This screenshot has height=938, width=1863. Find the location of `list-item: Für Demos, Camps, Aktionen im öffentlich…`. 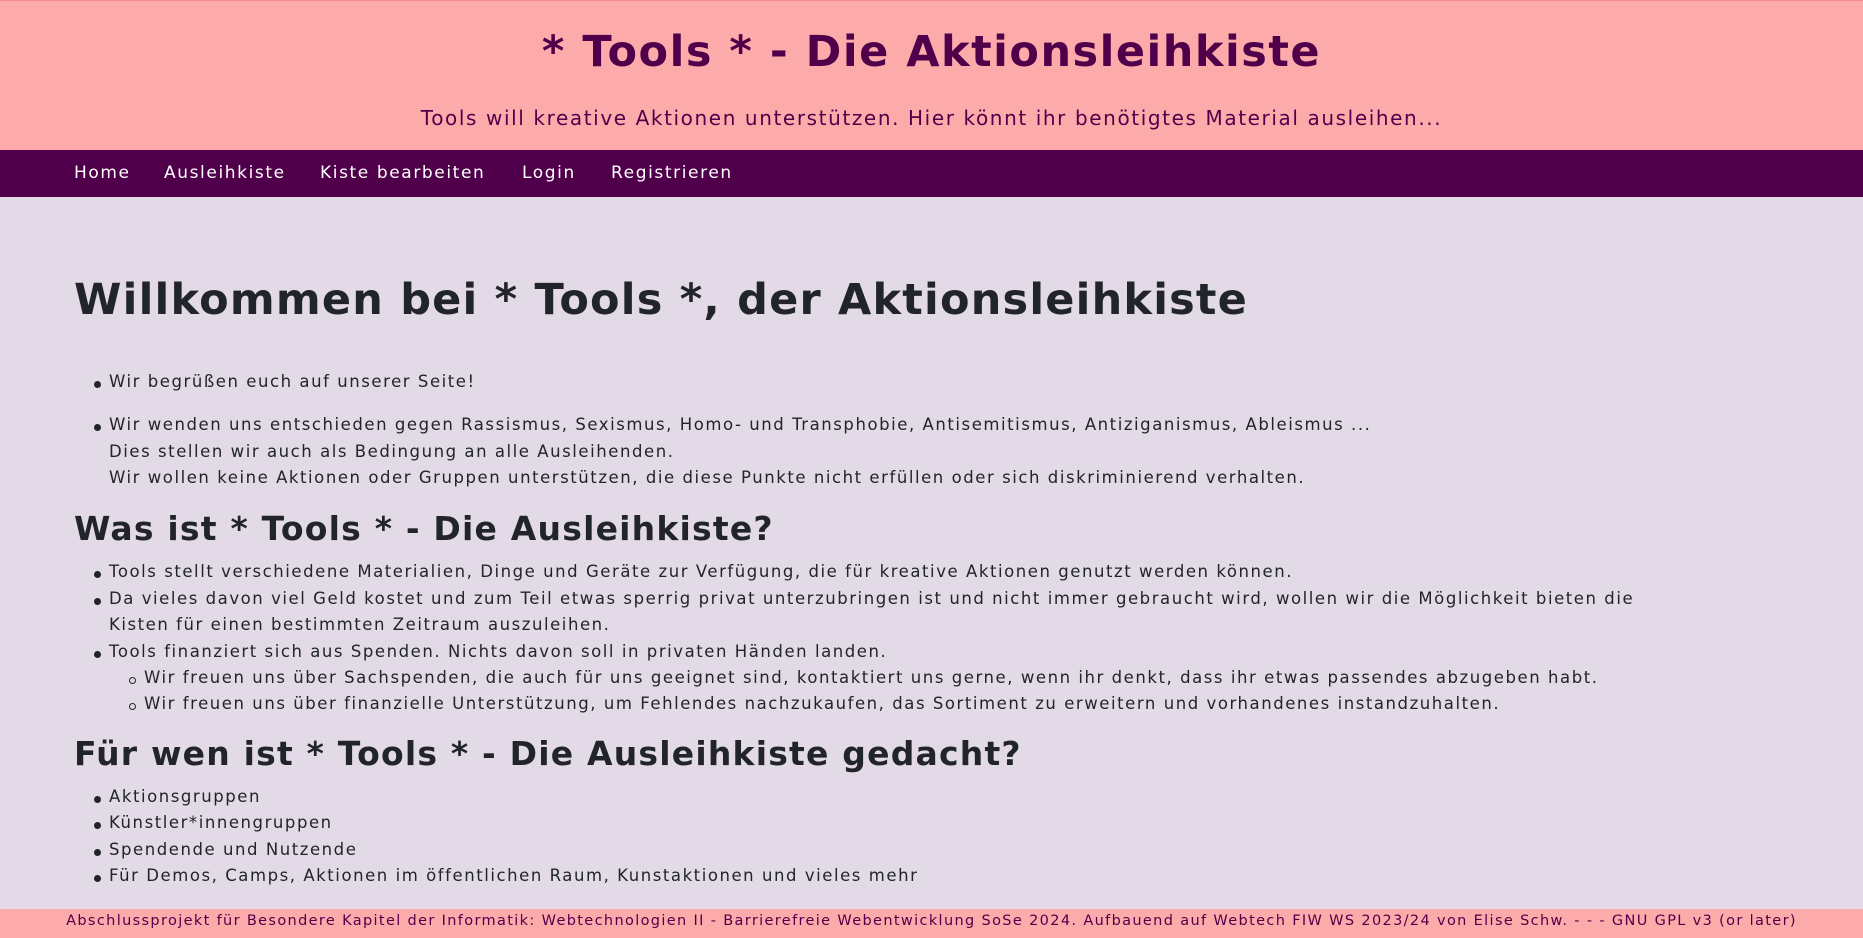

list-item: Für Demos, Camps, Aktionen im öffentlich… is located at coordinates (514, 875).